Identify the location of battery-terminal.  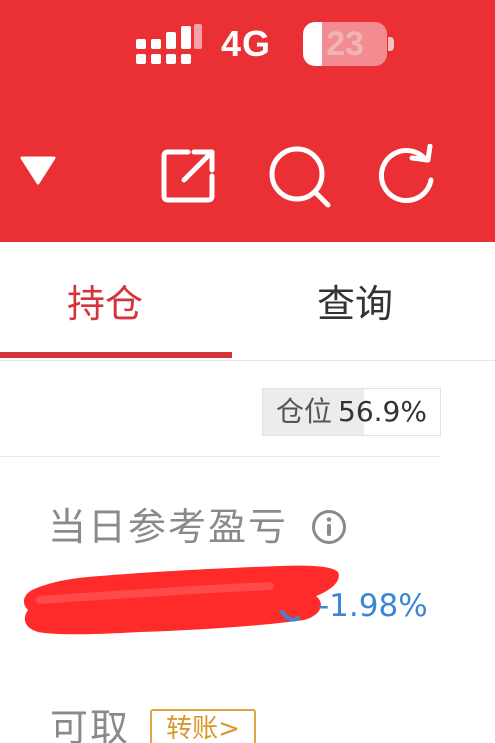
(391, 44).